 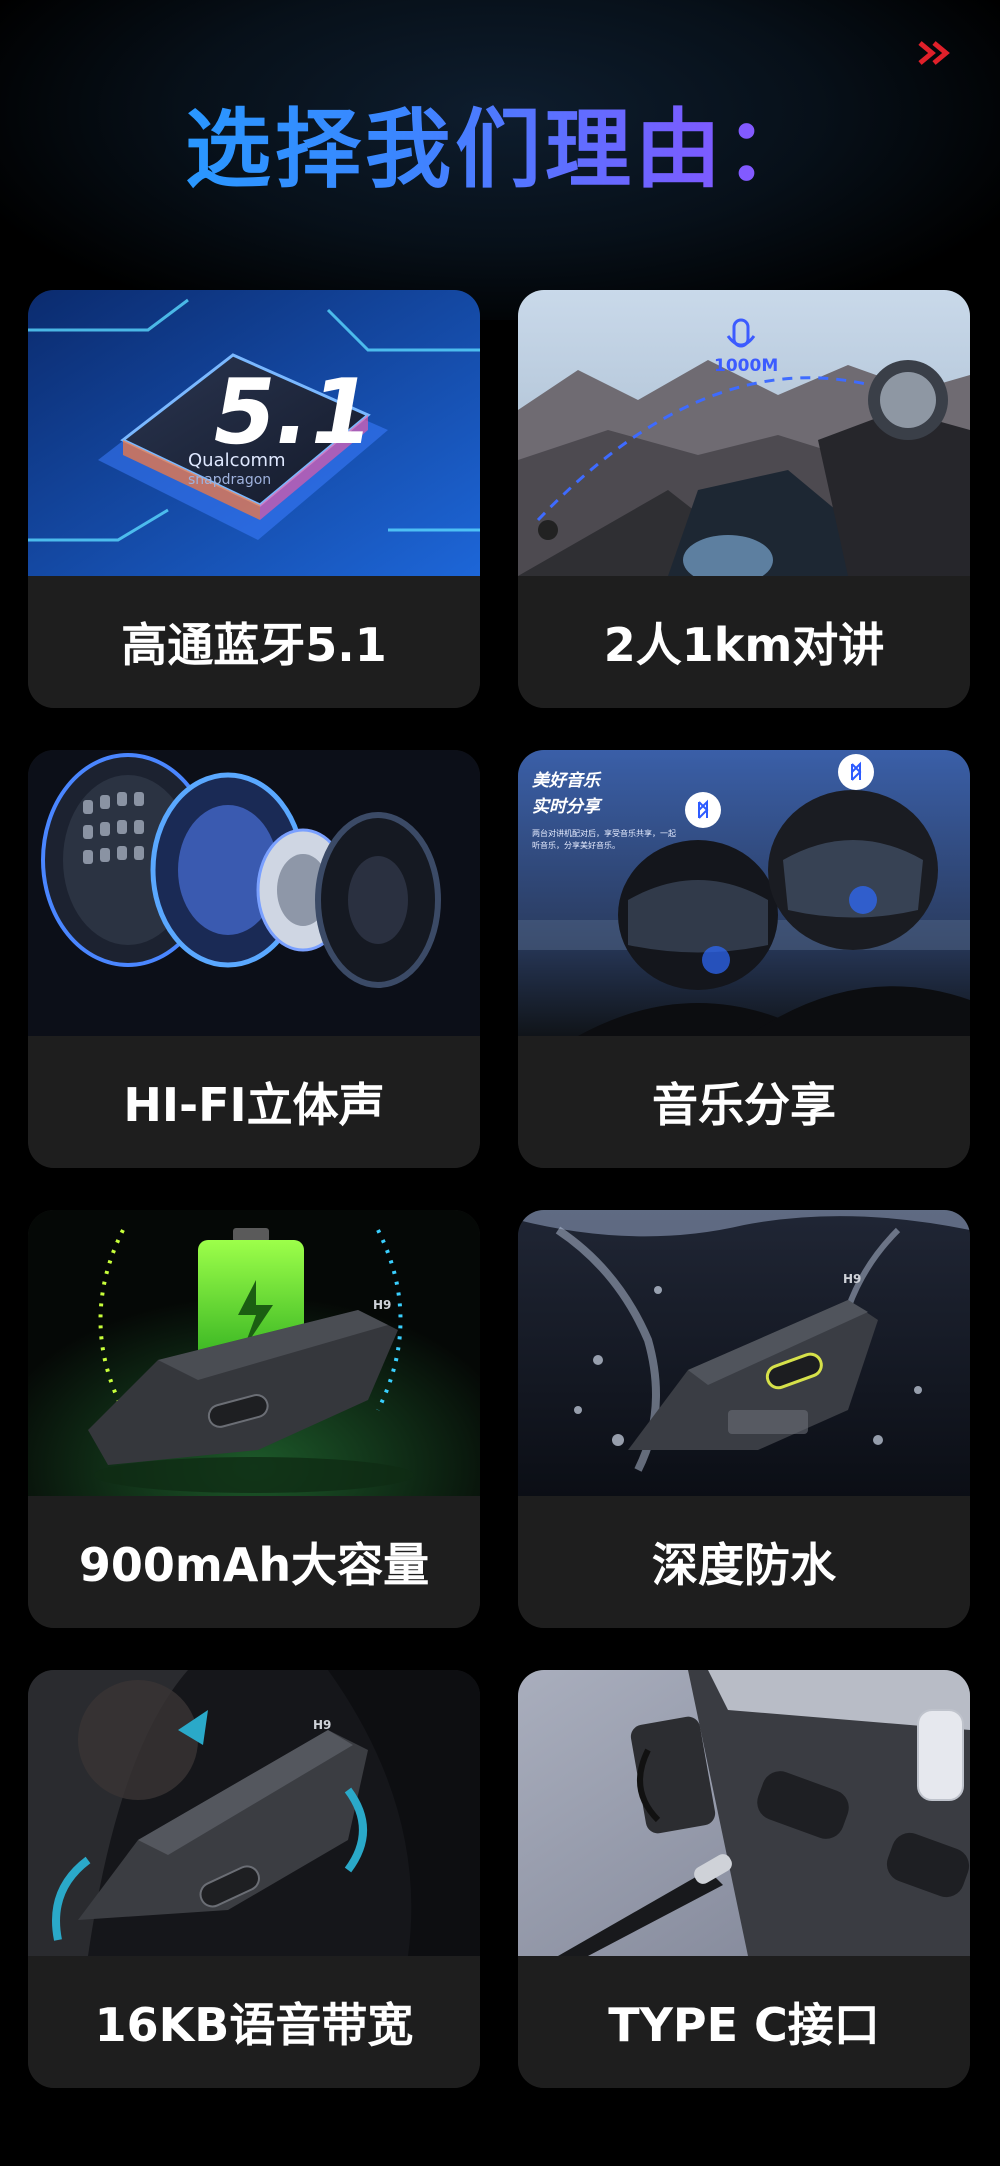 I want to click on feature-caption: TYPE C接口, so click(x=744, y=2022).